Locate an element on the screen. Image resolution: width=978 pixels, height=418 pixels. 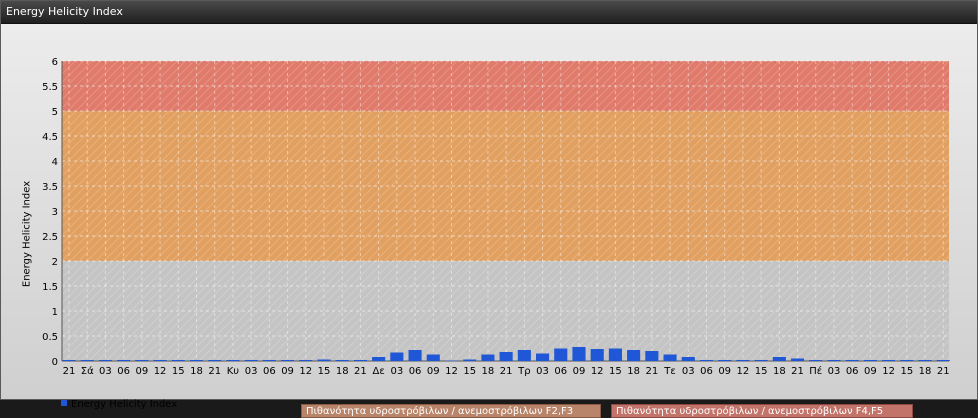
y-tick-label: 5 is located at coordinates (55, 112).